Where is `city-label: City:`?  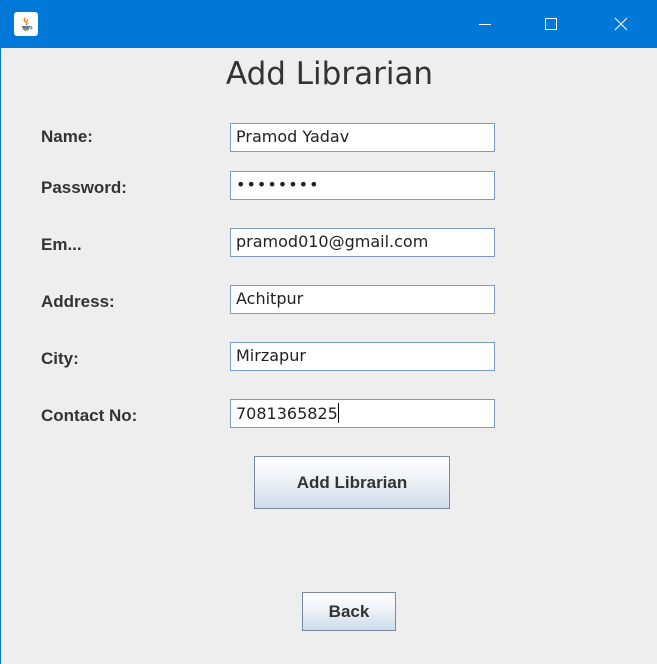
city-label: City: is located at coordinates (60, 358).